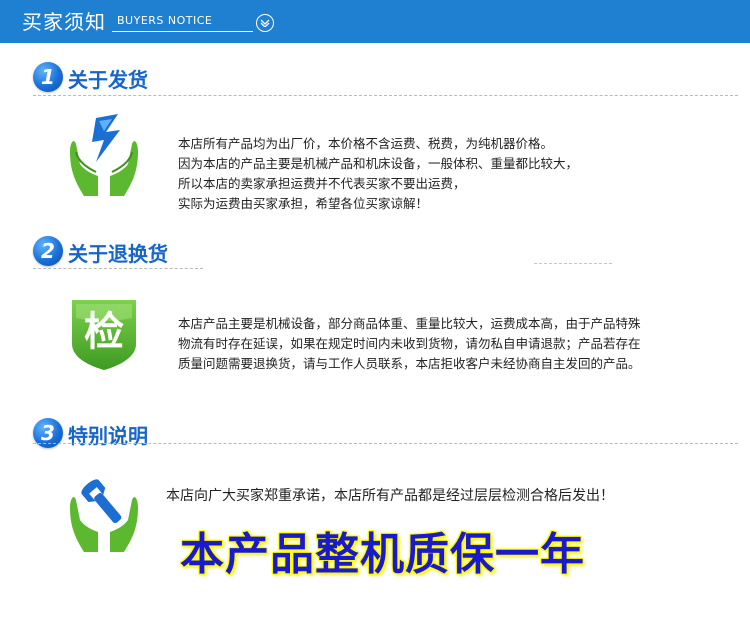  Describe the element at coordinates (182, 31) in the screenshot. I see `header-underline` at that location.